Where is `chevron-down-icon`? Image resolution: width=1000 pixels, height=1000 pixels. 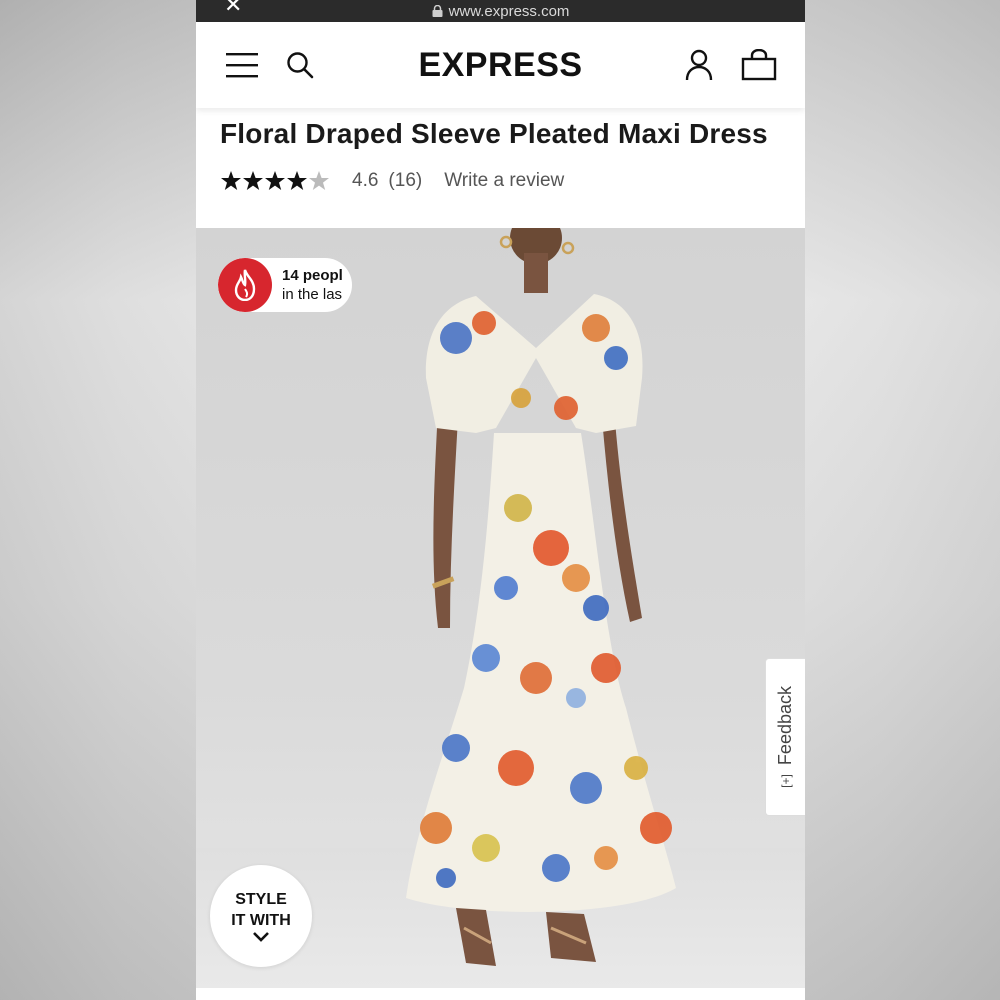
chevron-down-icon is located at coordinates (261, 937).